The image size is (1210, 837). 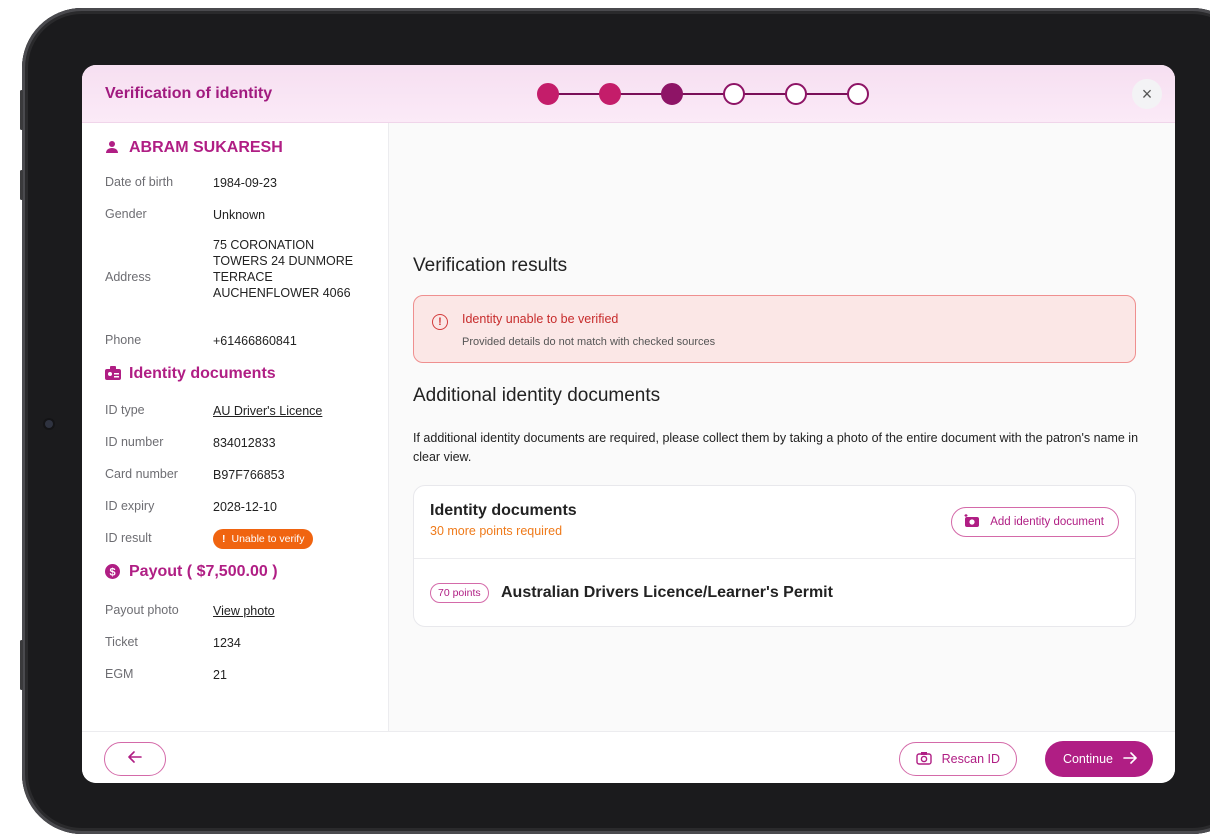 What do you see at coordinates (282, 293) in the screenshot?
I see `address-line: AUCHENFLOWER 4066` at bounding box center [282, 293].